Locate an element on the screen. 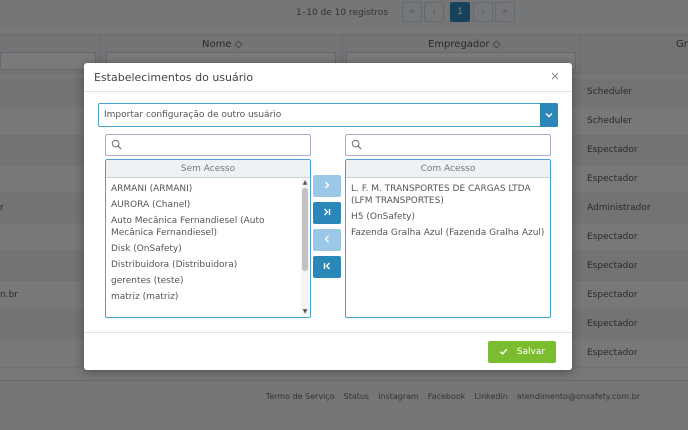 This screenshot has height=430, width=688. save-button-label: Salvar is located at coordinates (531, 352).